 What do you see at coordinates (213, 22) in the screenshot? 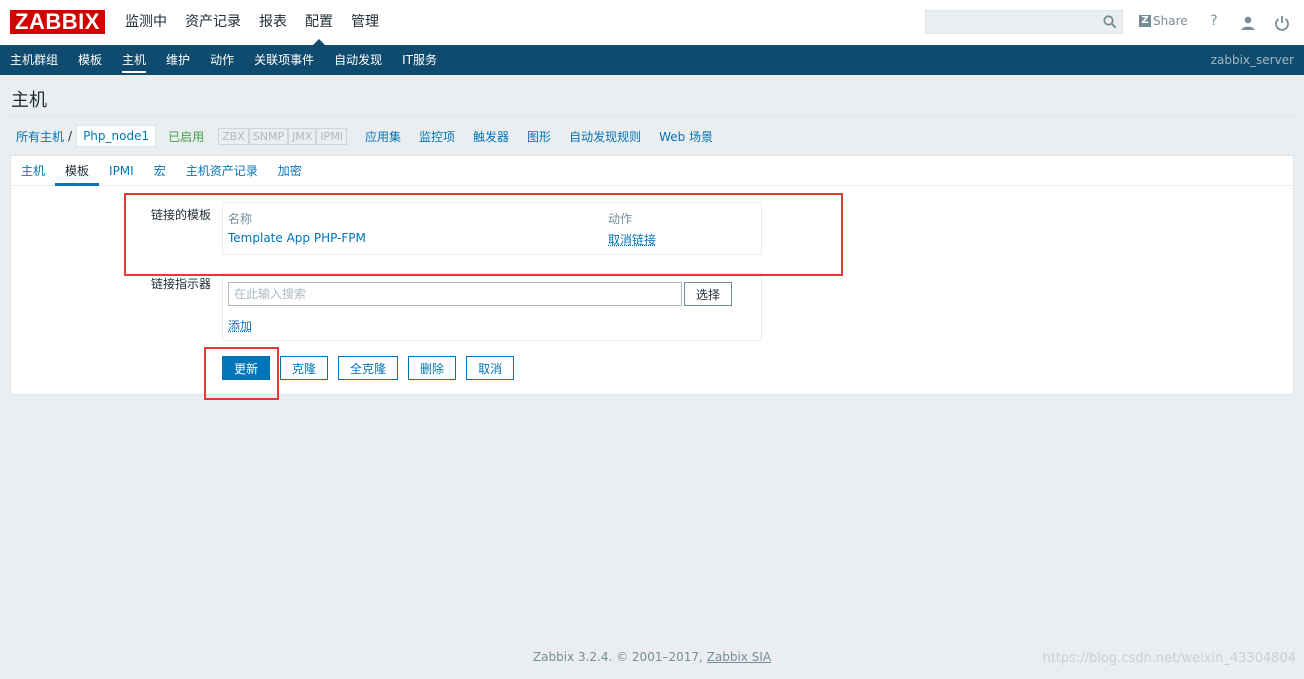
I see `main-nav-inventory: 资产记录` at bounding box center [213, 22].